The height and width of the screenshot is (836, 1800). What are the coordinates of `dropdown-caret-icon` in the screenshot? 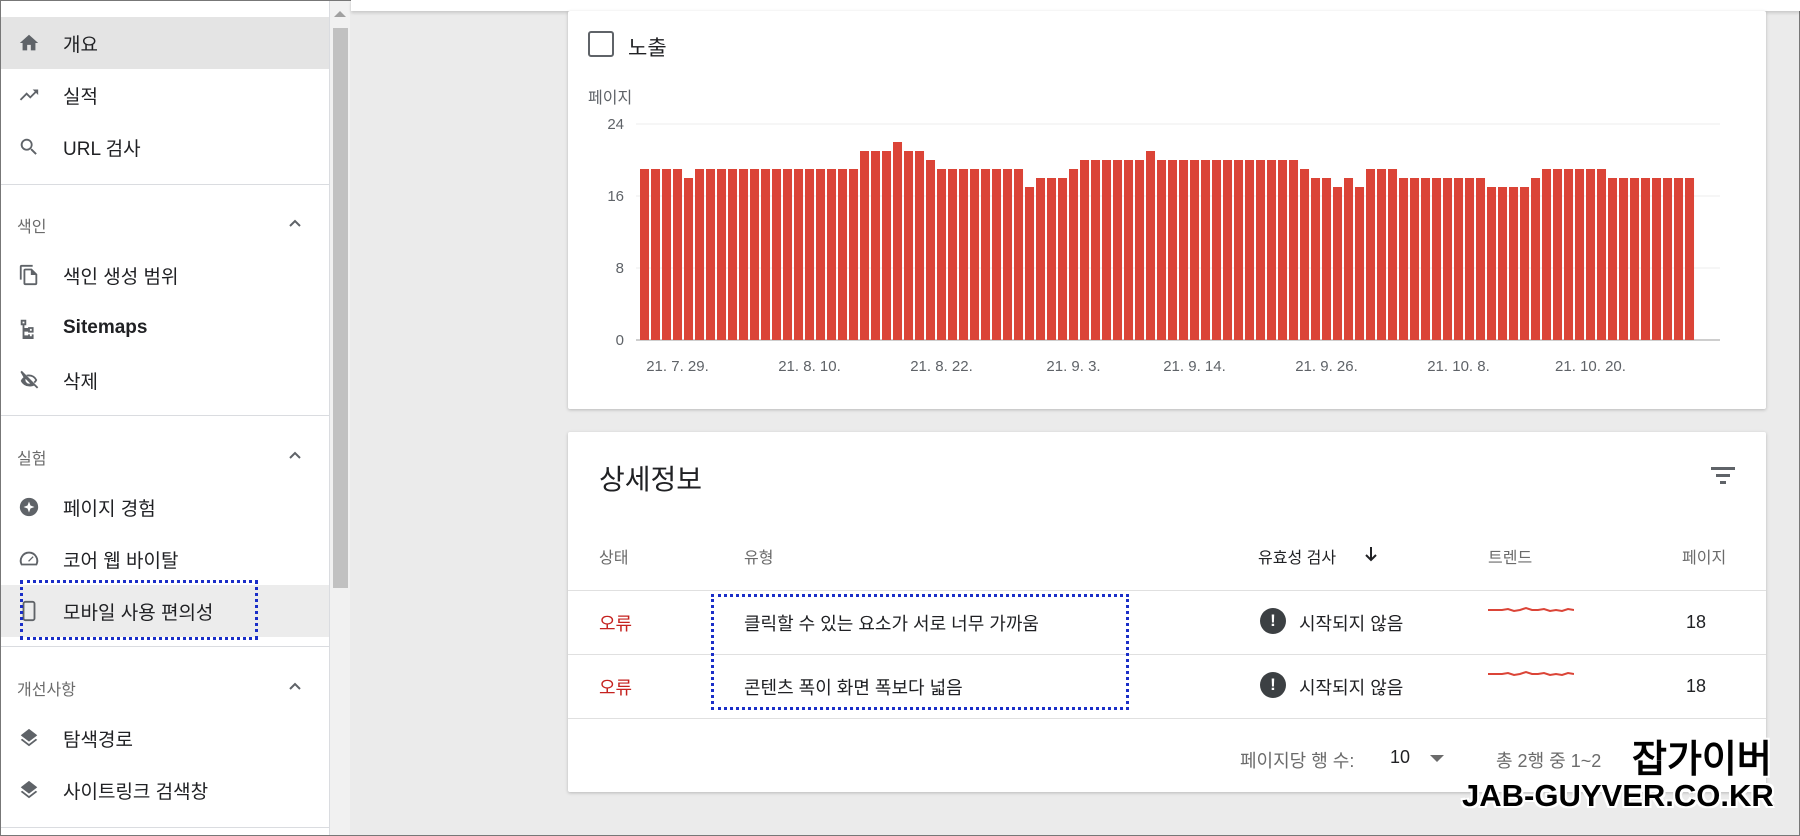 It's located at (1437, 758).